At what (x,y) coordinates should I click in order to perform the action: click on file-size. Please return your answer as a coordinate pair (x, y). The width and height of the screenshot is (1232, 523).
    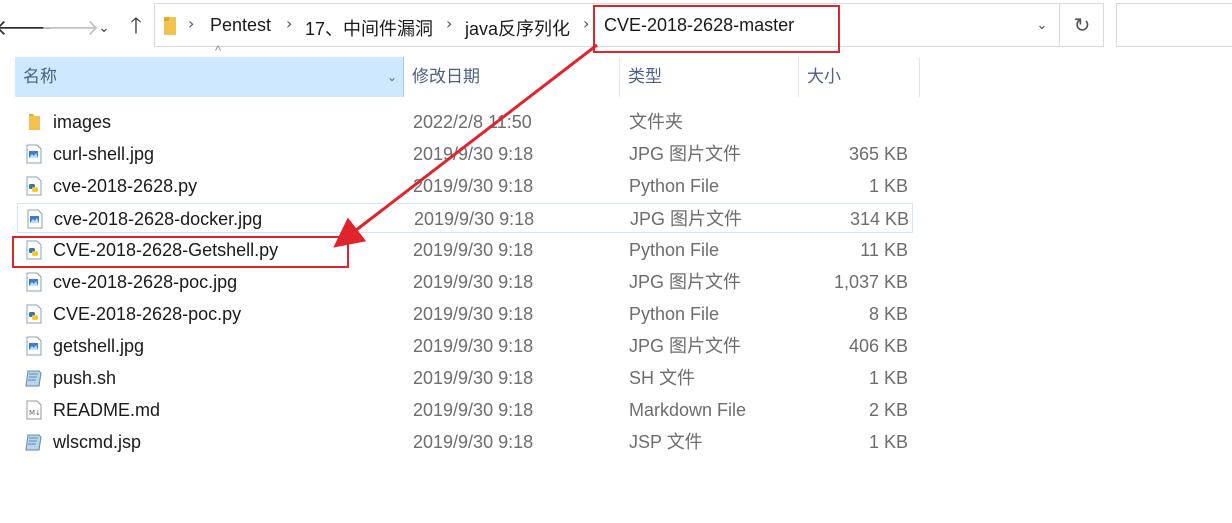
    Looking at the image, I should click on (857, 122).